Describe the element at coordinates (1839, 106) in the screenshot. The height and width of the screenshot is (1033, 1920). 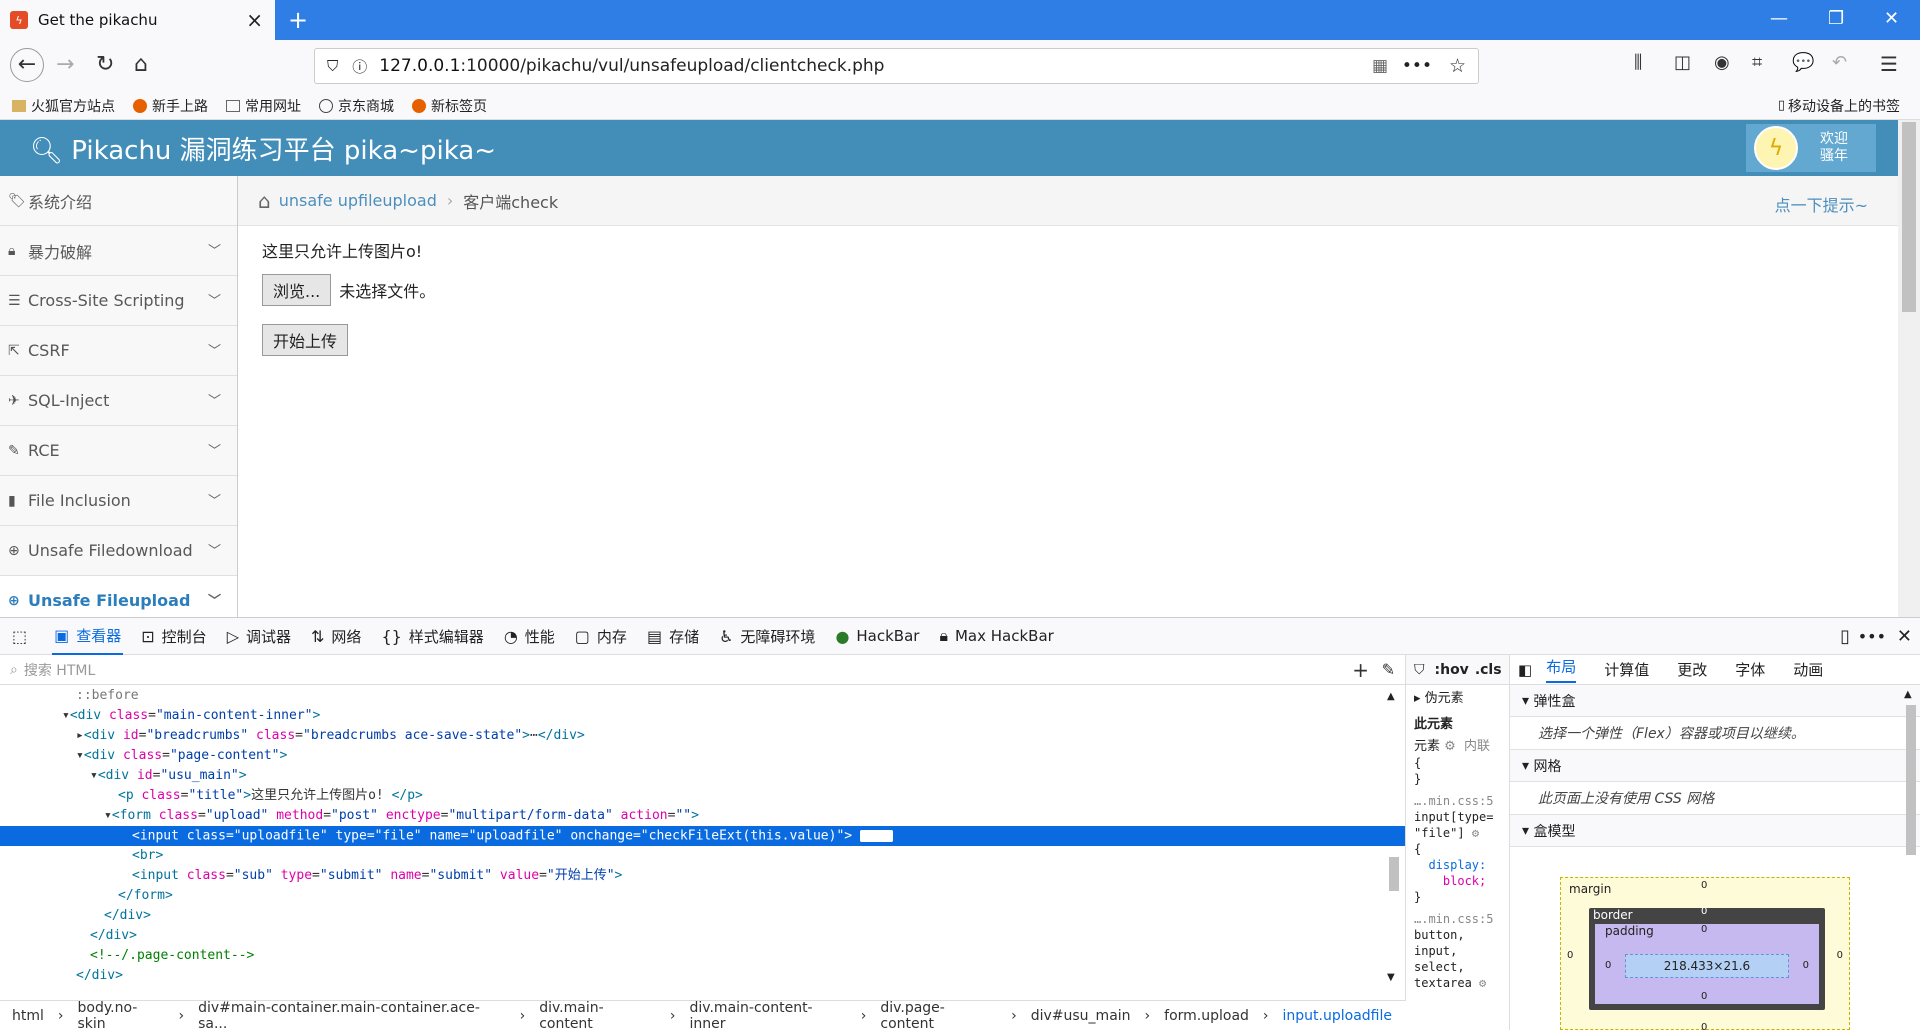
I see `mobile-bookmarks: ▯ 移动设备上的书签` at that location.